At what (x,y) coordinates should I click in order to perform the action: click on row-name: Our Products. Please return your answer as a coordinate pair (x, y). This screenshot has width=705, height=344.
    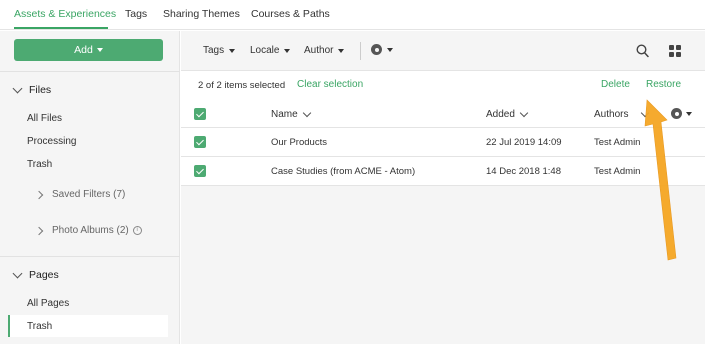
    Looking at the image, I should click on (299, 142).